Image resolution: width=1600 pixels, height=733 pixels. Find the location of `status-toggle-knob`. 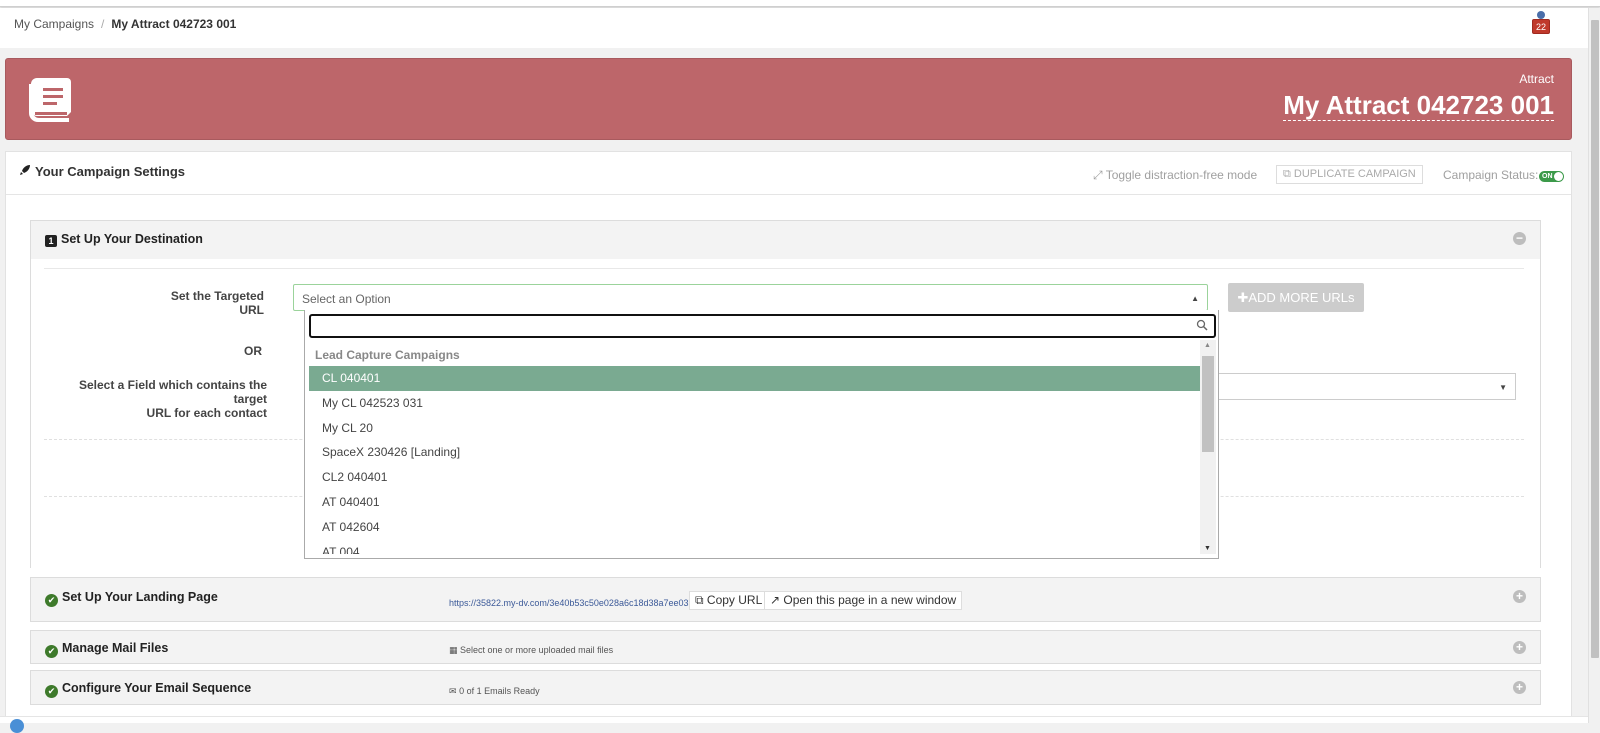

status-toggle-knob is located at coordinates (1558, 176).